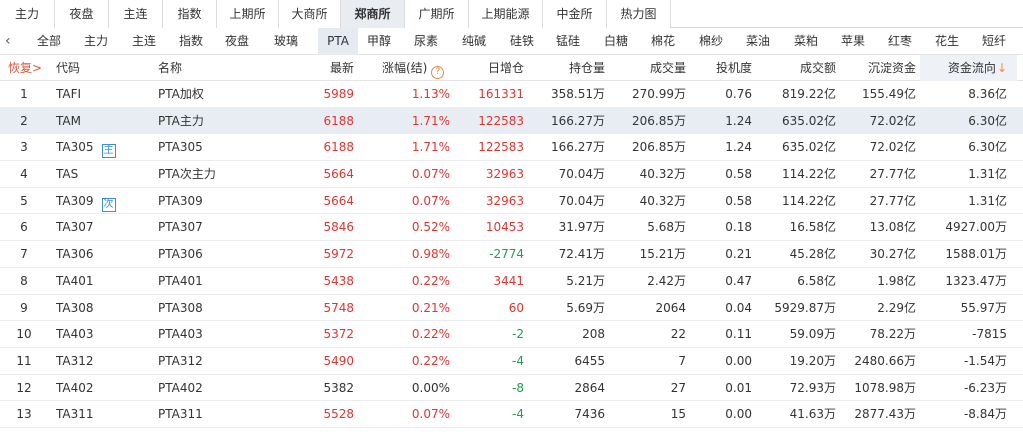 Image resolution: width=1023 pixels, height=438 pixels. I want to click on product-tab-cotton: 棉花, so click(663, 41).